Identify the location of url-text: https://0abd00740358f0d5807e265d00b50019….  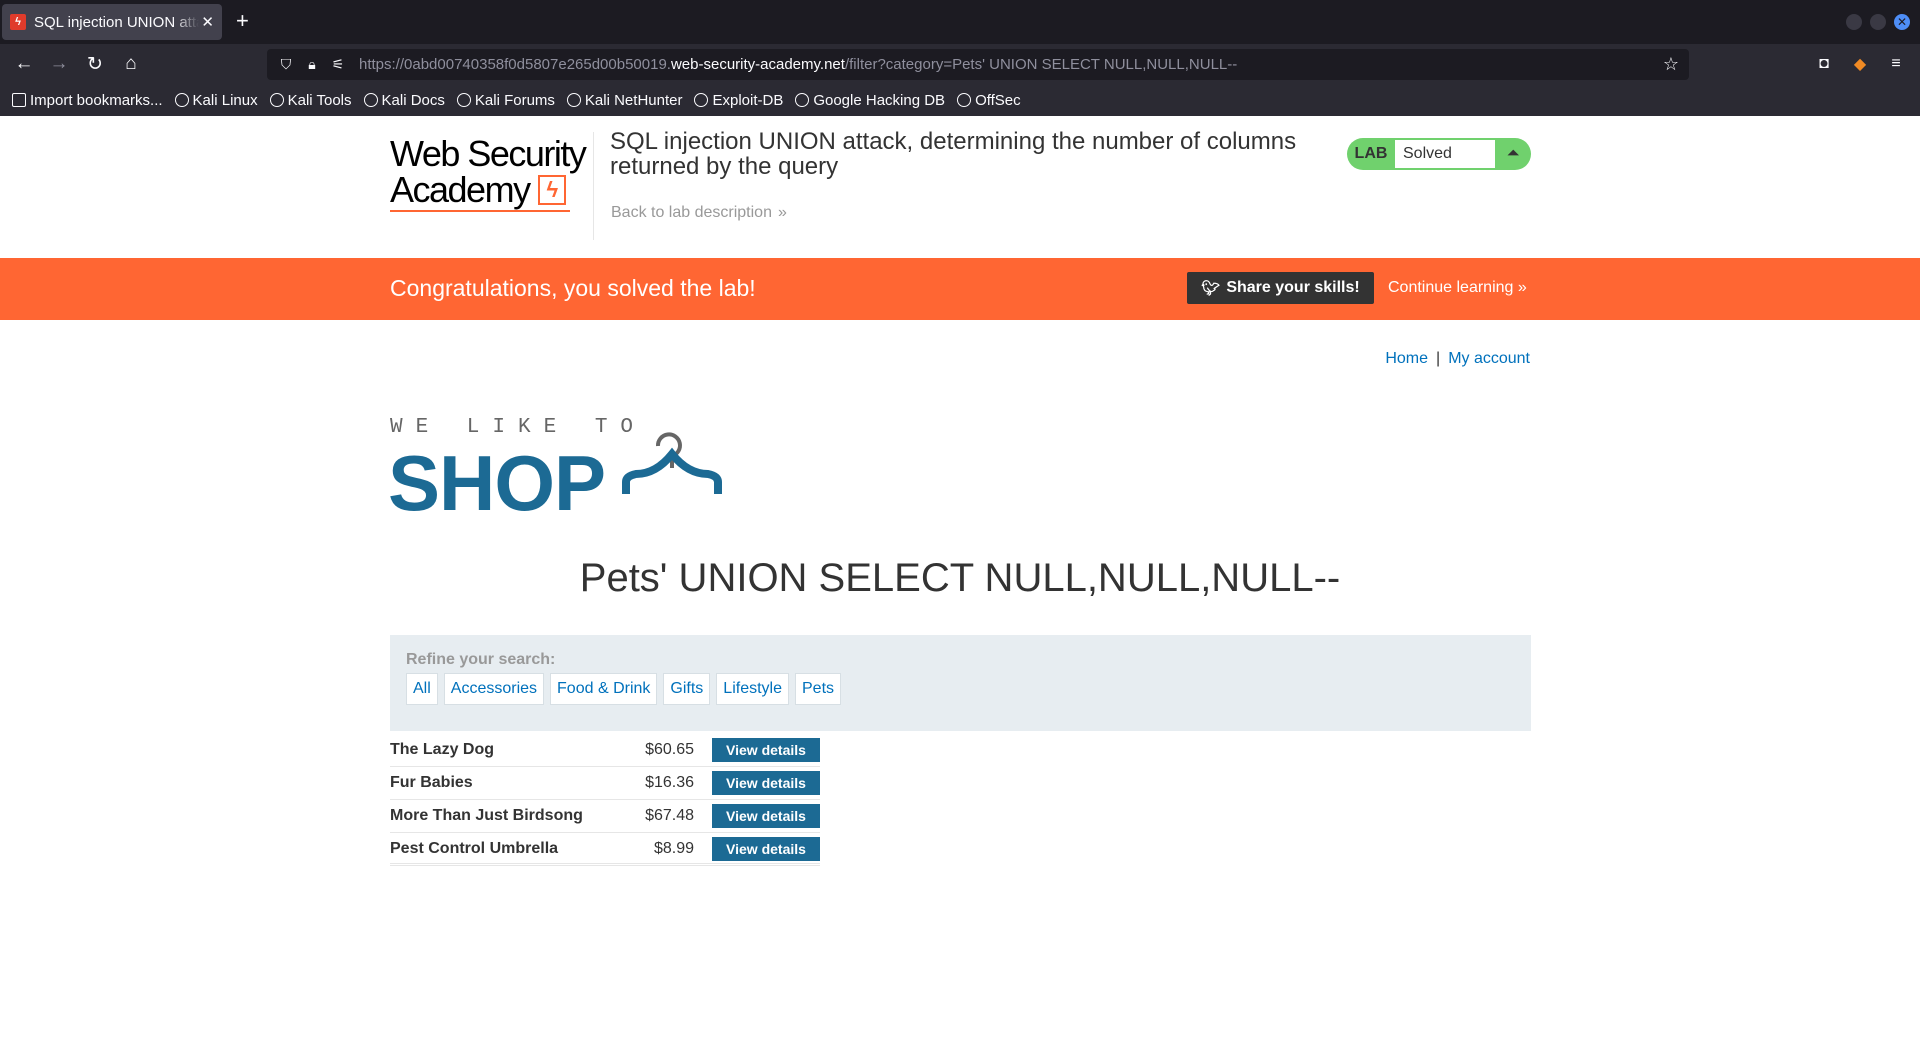
(798, 64).